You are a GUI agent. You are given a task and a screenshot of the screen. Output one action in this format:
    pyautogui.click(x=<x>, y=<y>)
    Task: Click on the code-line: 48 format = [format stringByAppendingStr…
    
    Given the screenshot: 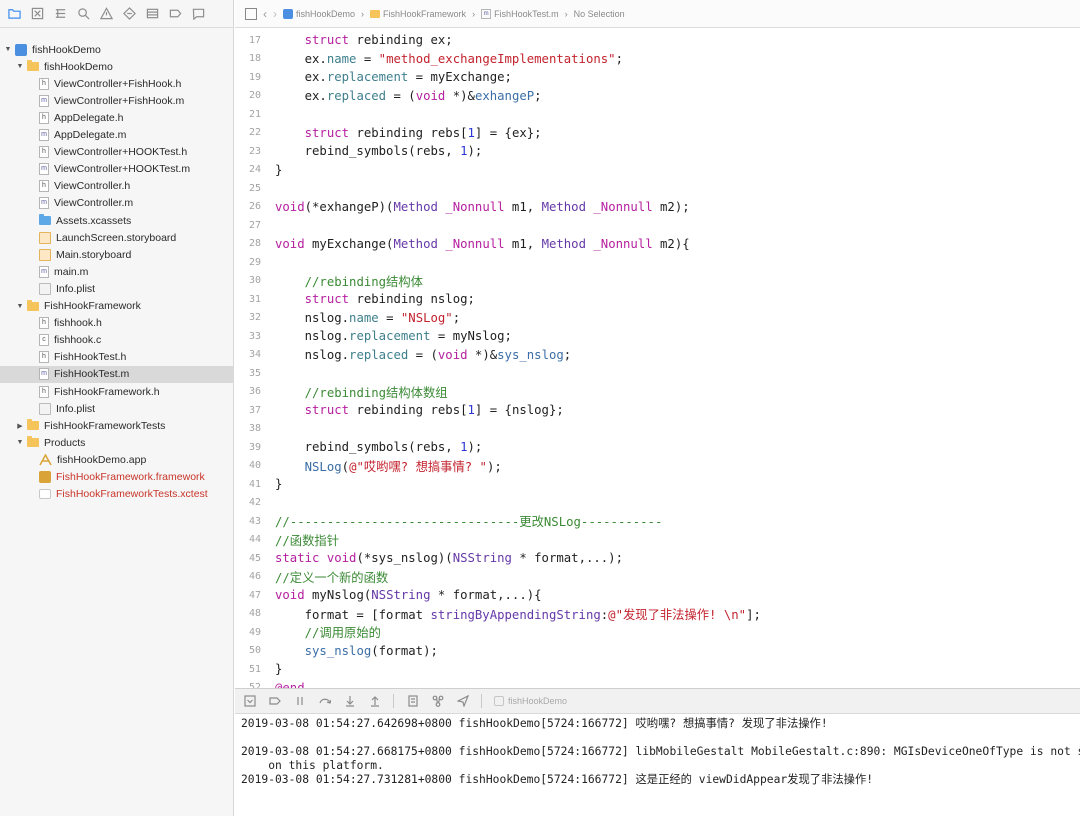 What is the action you would take?
    pyautogui.click(x=498, y=614)
    